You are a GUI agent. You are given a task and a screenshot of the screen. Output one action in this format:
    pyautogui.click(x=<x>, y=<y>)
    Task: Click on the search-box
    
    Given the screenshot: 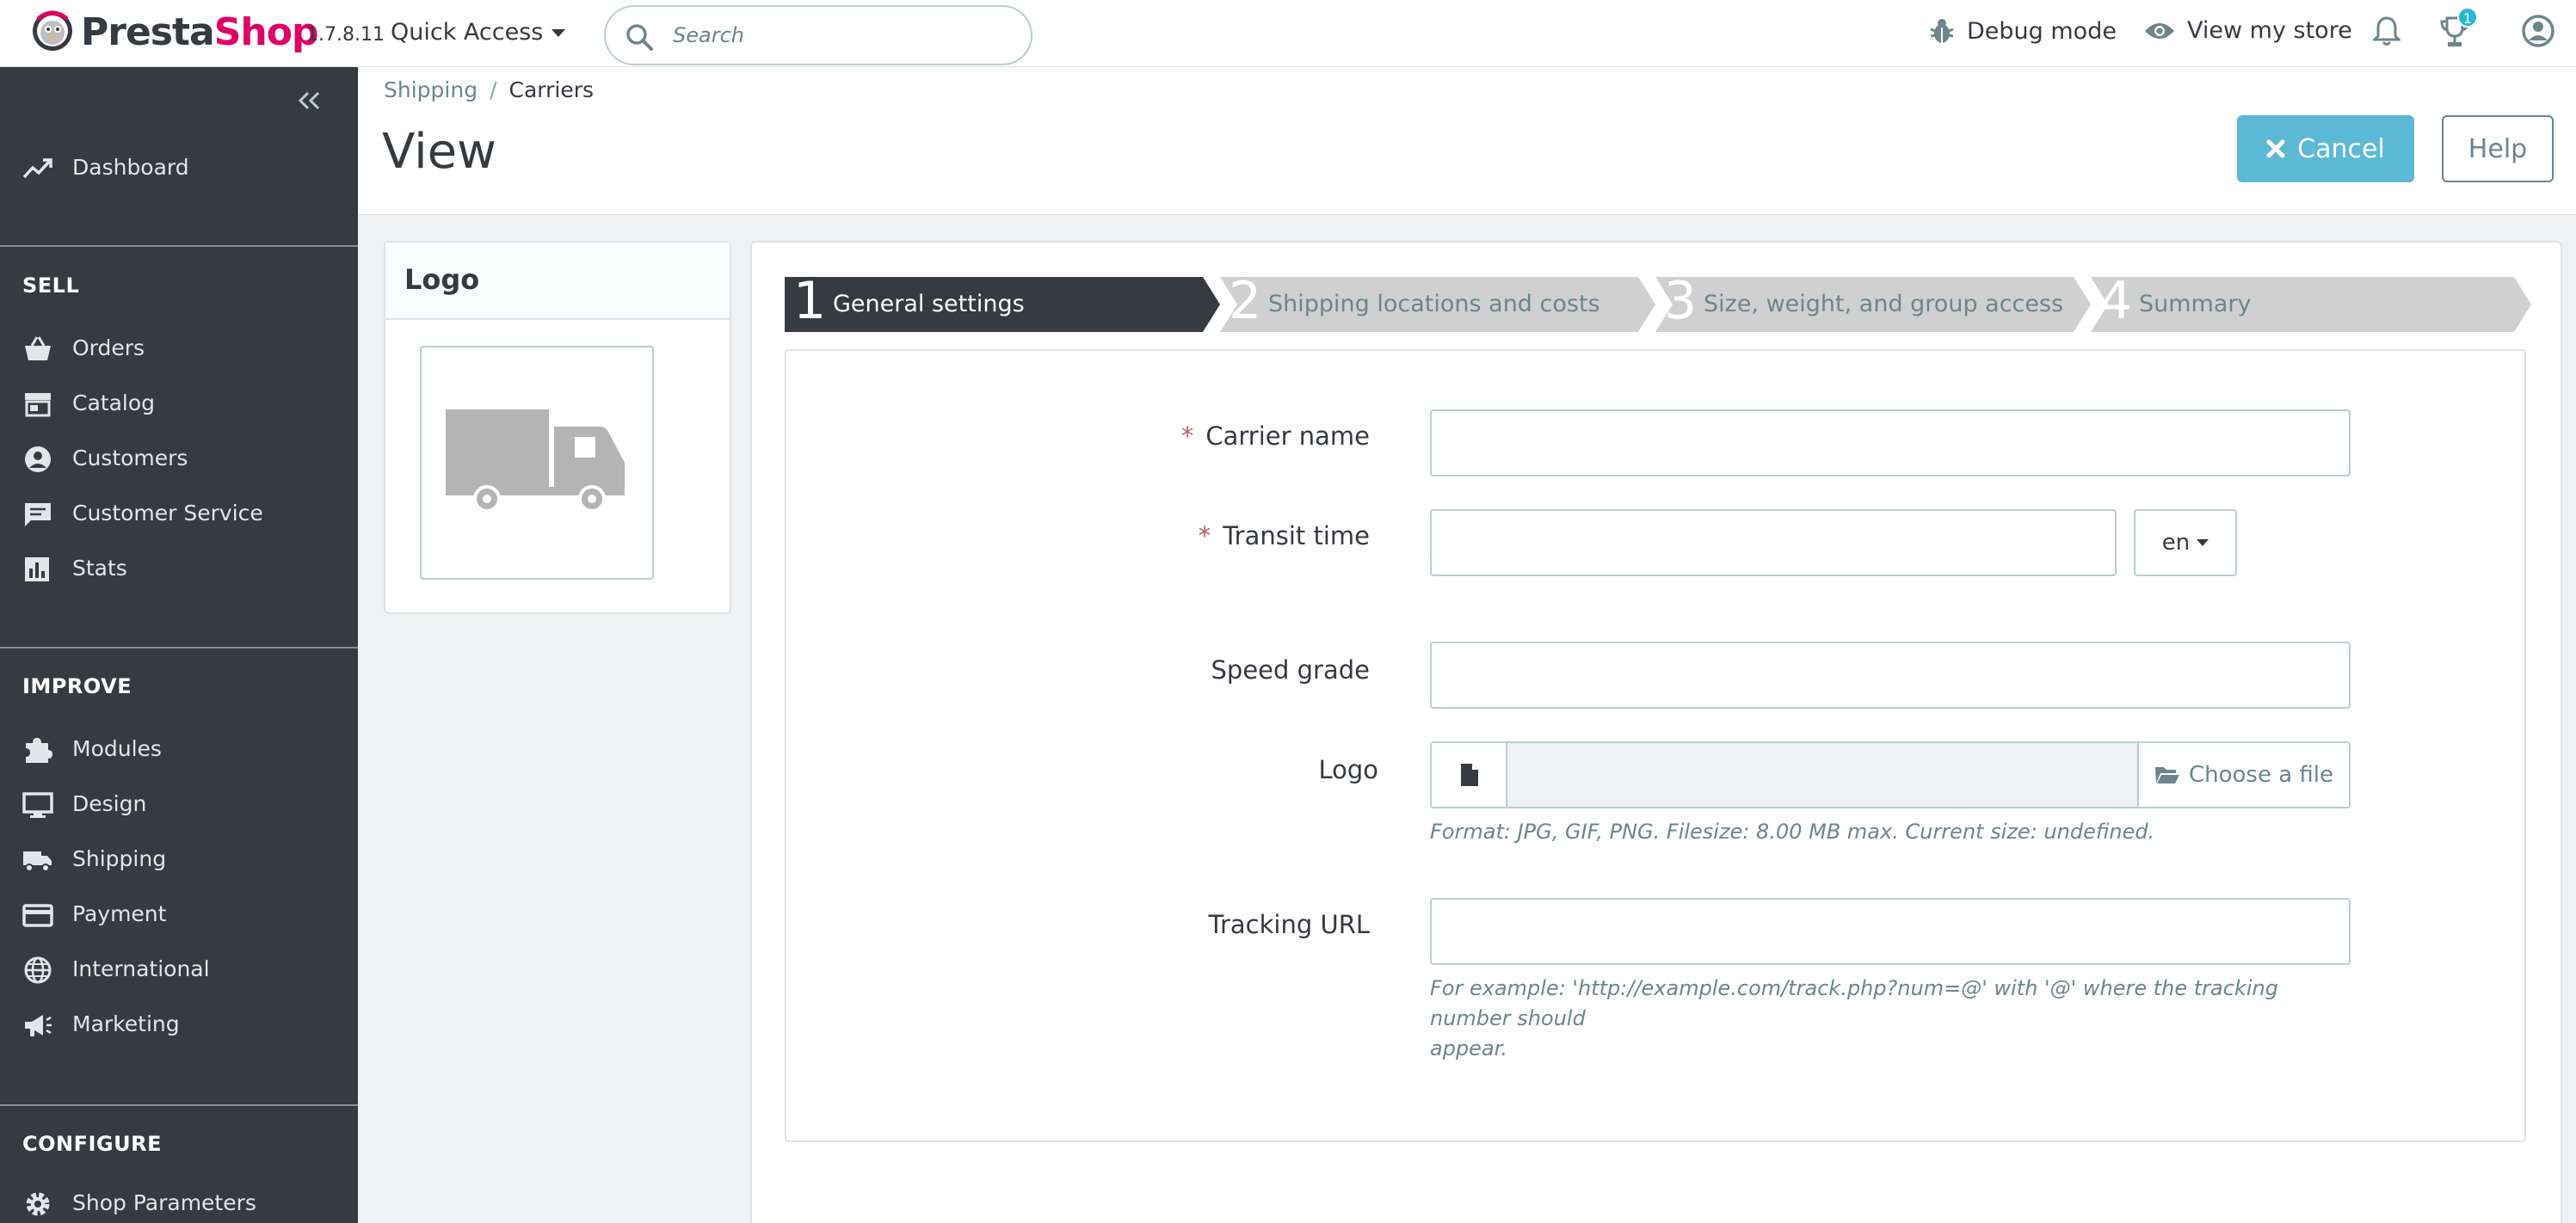 What is the action you would take?
    pyautogui.click(x=818, y=35)
    